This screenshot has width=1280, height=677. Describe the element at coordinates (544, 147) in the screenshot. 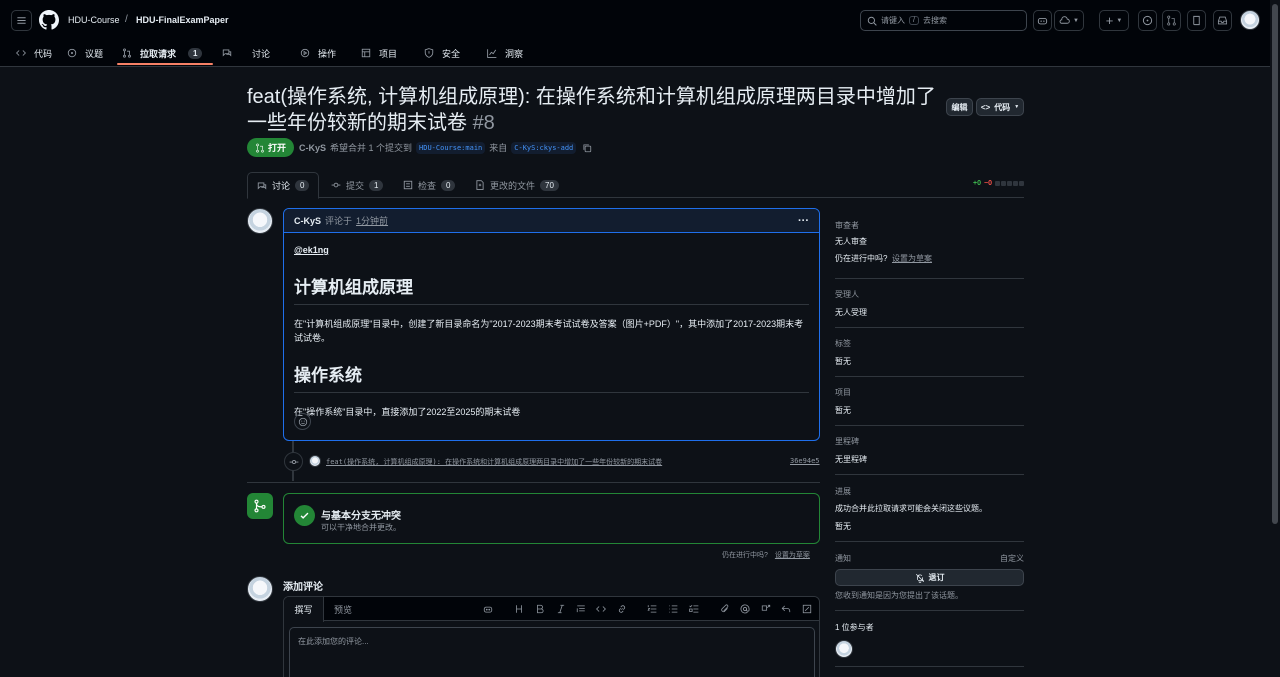

I see `head-branch: C-KyS:ckys-add` at that location.